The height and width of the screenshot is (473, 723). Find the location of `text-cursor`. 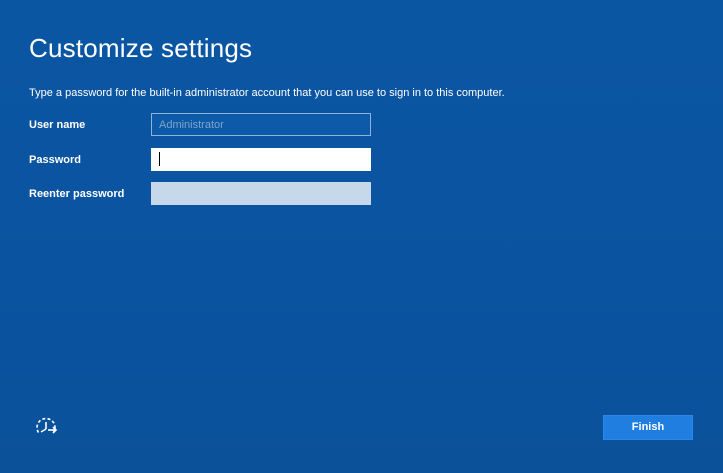

text-cursor is located at coordinates (159, 159).